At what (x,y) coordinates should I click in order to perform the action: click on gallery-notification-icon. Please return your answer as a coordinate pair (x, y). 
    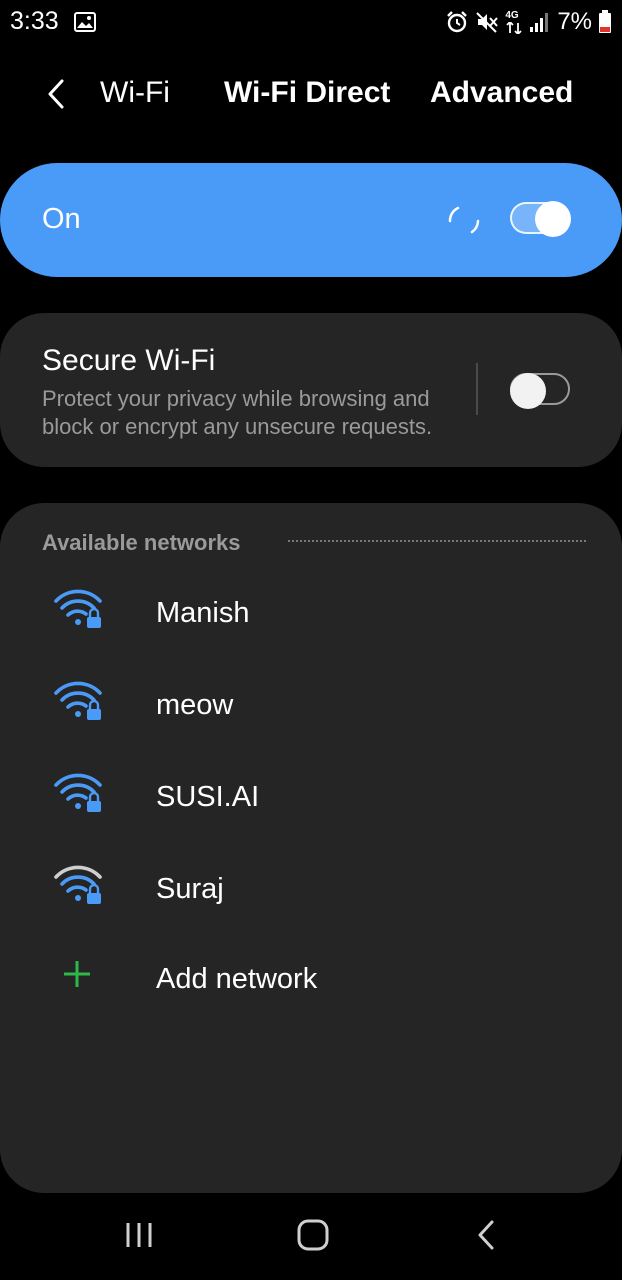
    Looking at the image, I should click on (85, 22).